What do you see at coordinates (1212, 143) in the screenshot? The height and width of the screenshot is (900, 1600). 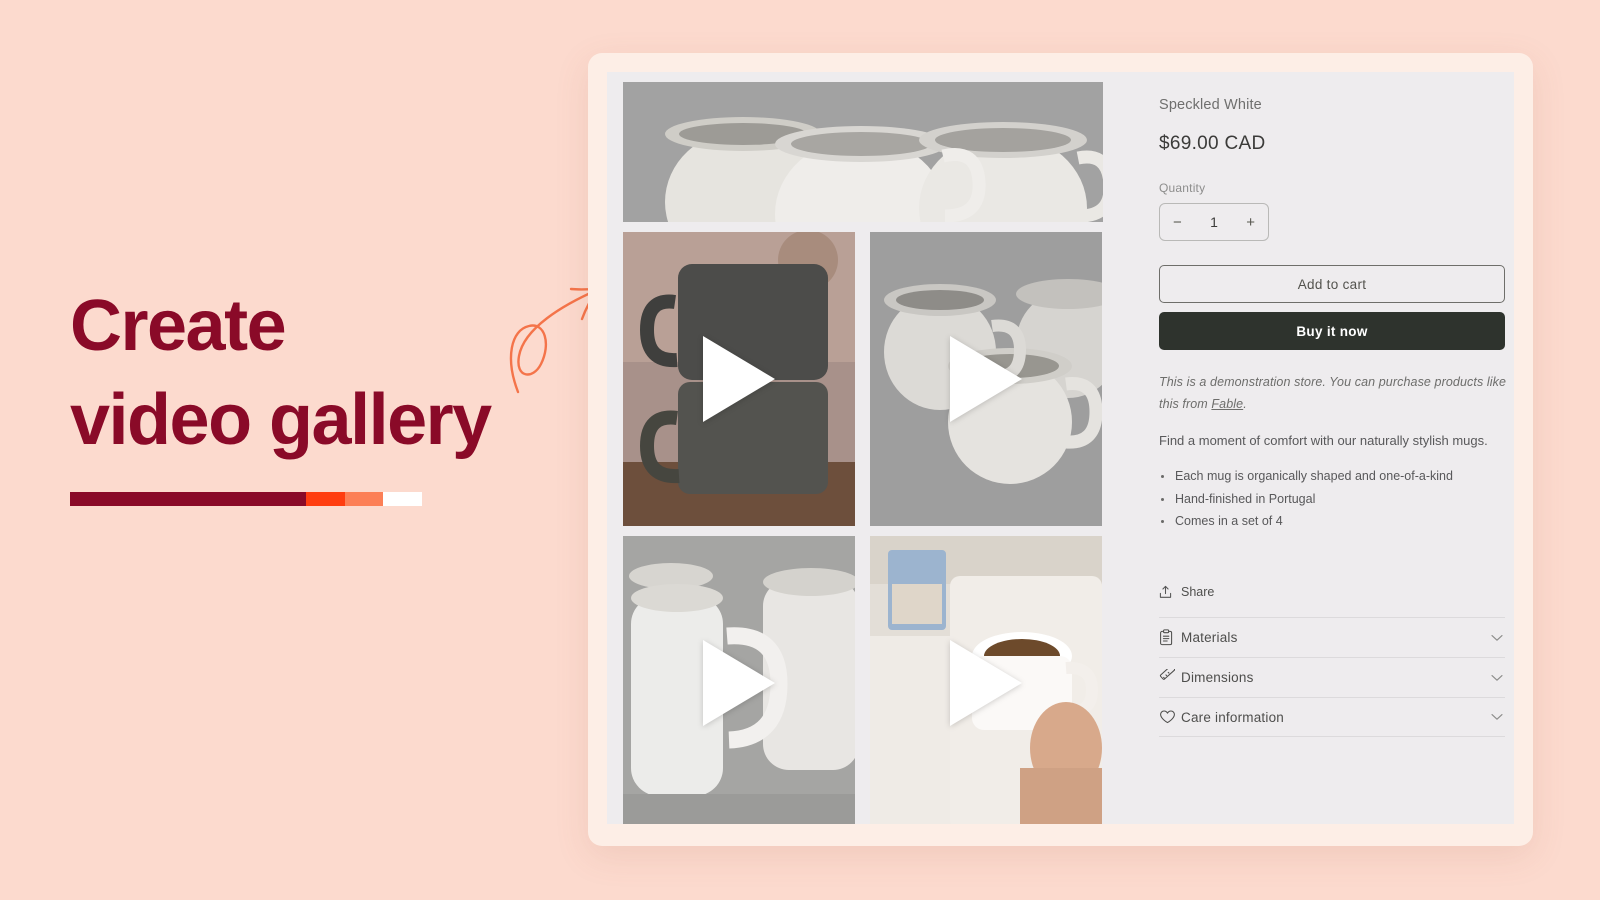 I see `product-price: $69.00 CAD` at bounding box center [1212, 143].